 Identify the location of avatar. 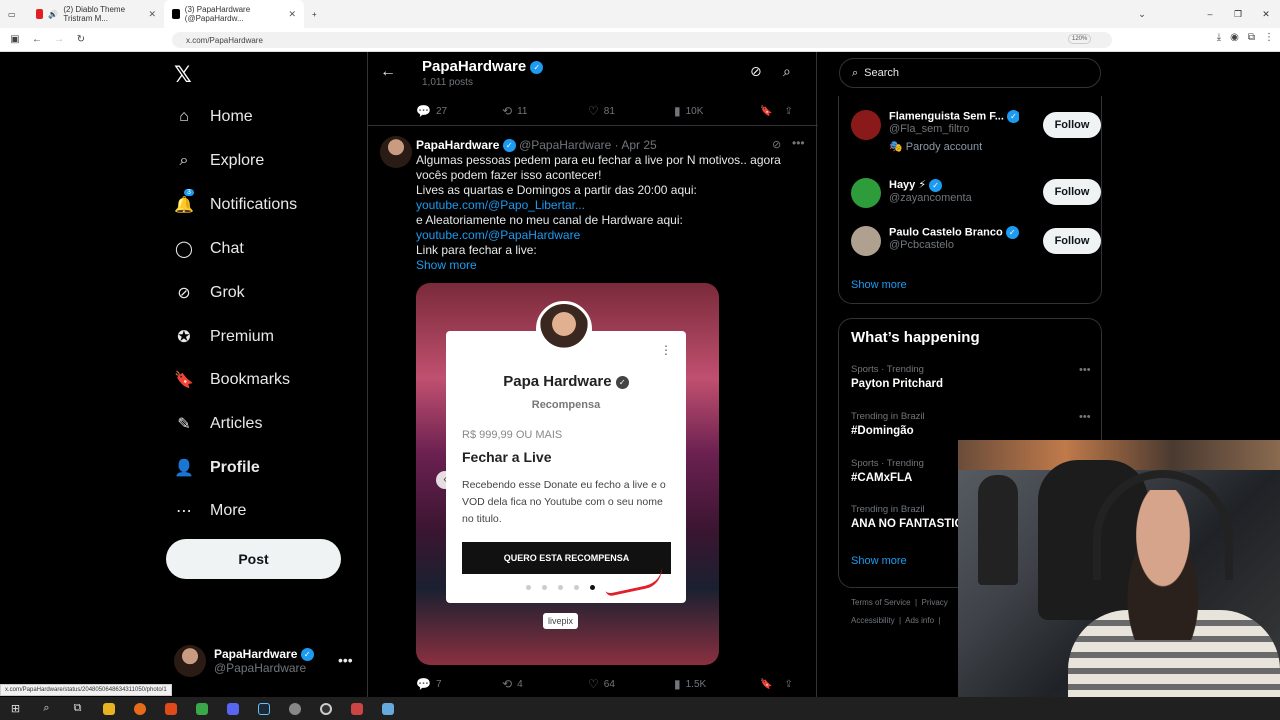
(396, 152).